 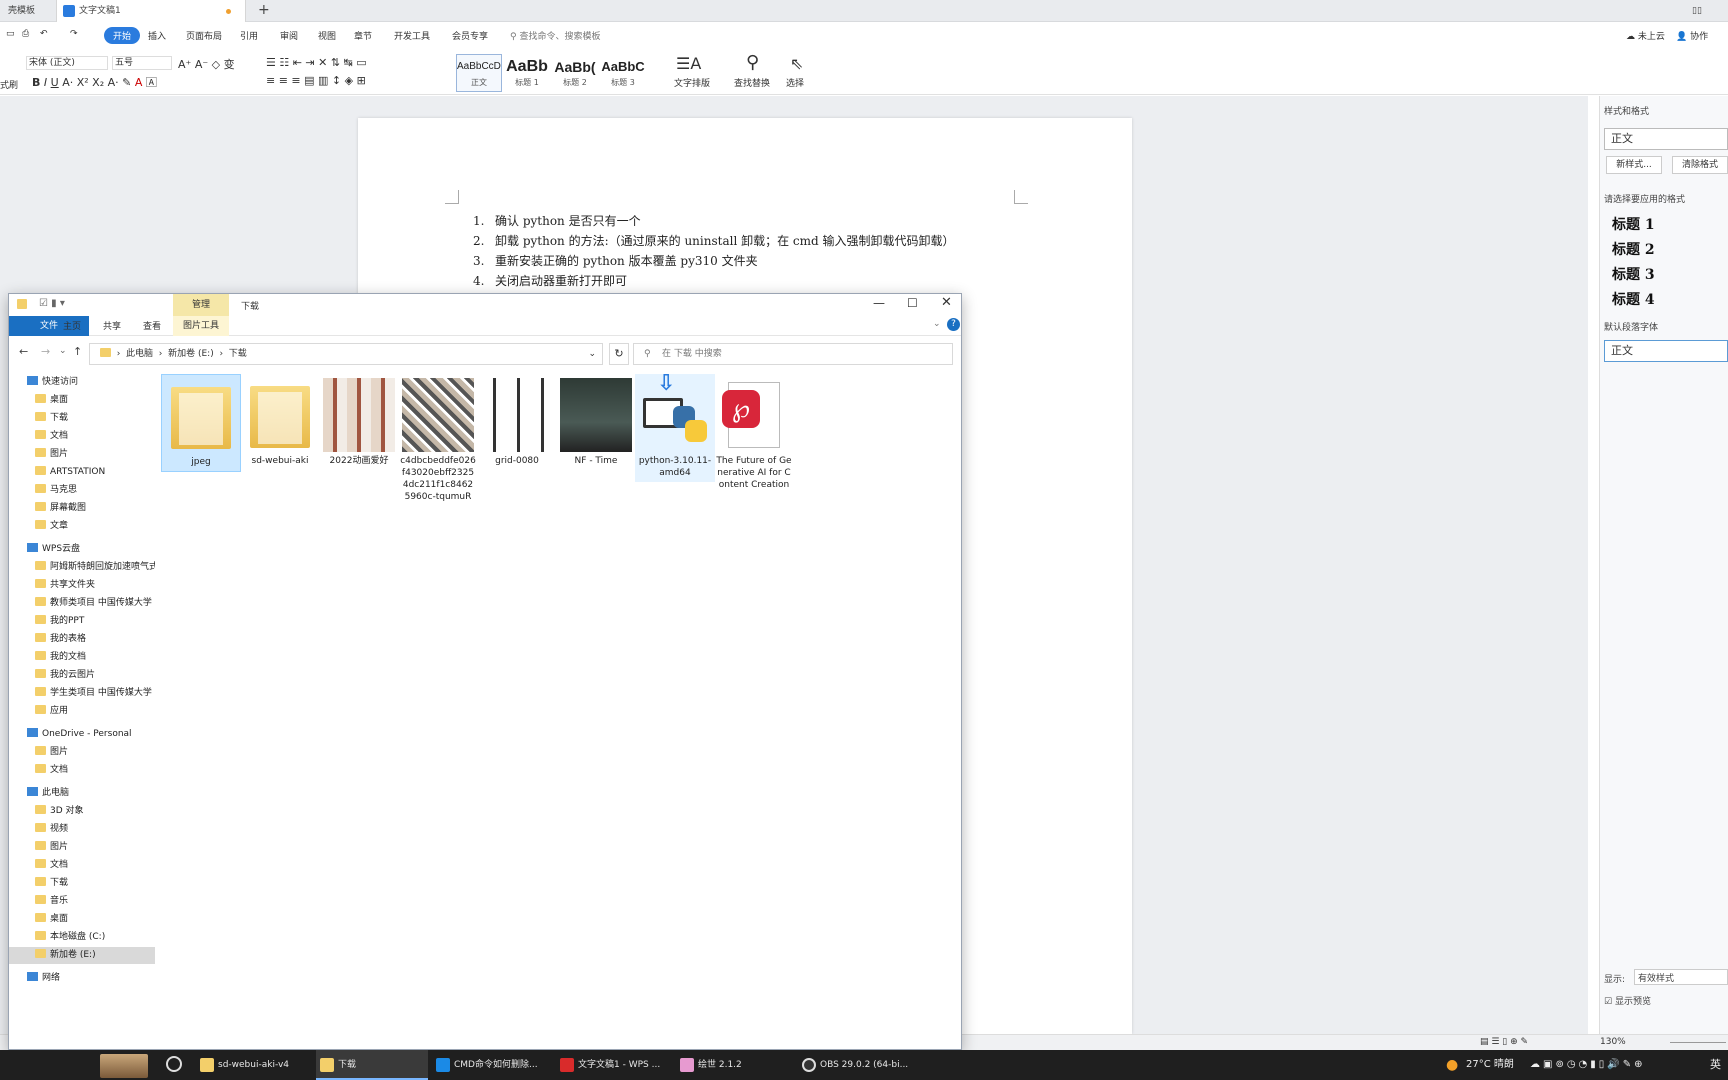 What do you see at coordinates (82, 639) in the screenshot?
I see `nav-item: 我的表格` at bounding box center [82, 639].